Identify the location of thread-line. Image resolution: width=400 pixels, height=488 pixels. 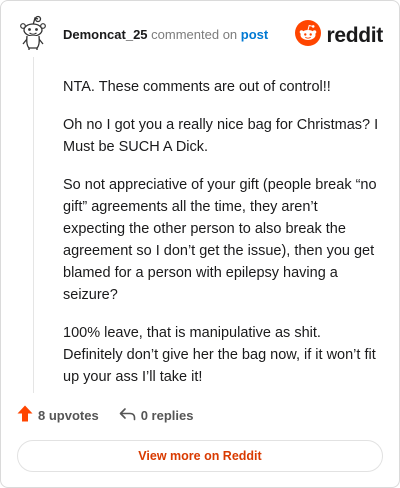
(33, 225).